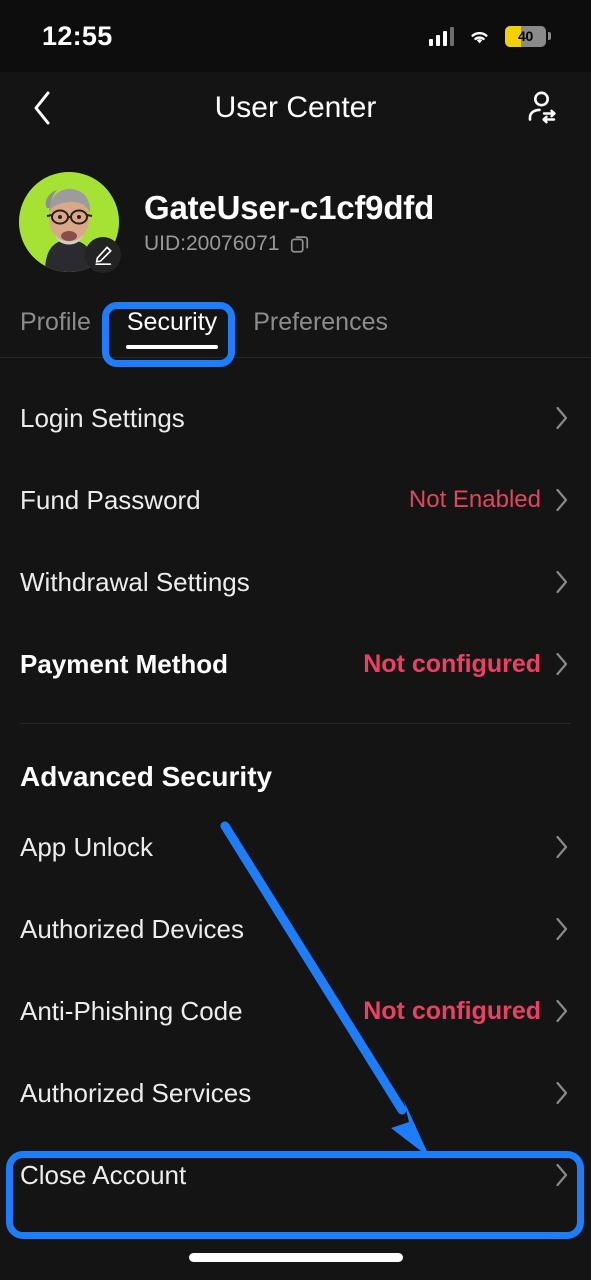  What do you see at coordinates (489, 36) in the screenshot?
I see `status-bar-indicators: 40` at bounding box center [489, 36].